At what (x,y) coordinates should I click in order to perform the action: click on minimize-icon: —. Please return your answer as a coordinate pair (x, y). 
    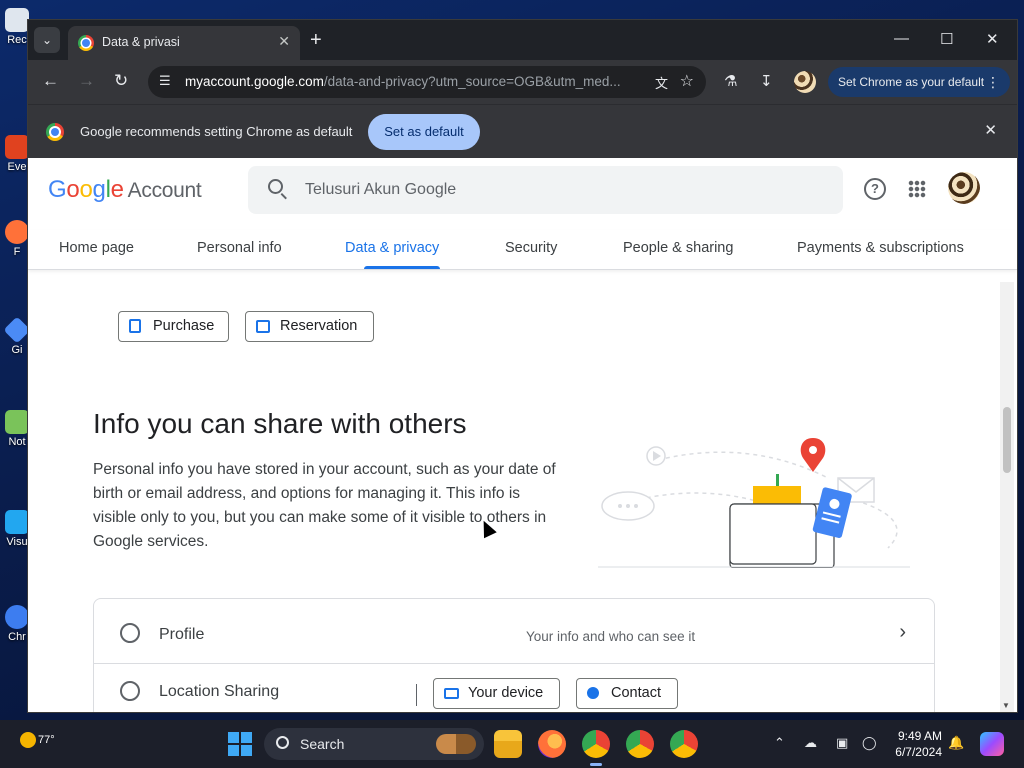
    Looking at the image, I should click on (901, 38).